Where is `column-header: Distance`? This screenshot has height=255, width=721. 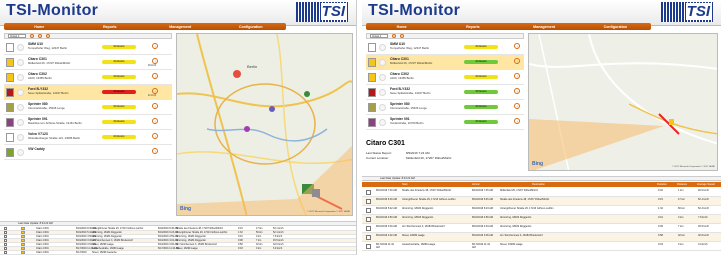 column-header: Distance is located at coordinates (682, 184).